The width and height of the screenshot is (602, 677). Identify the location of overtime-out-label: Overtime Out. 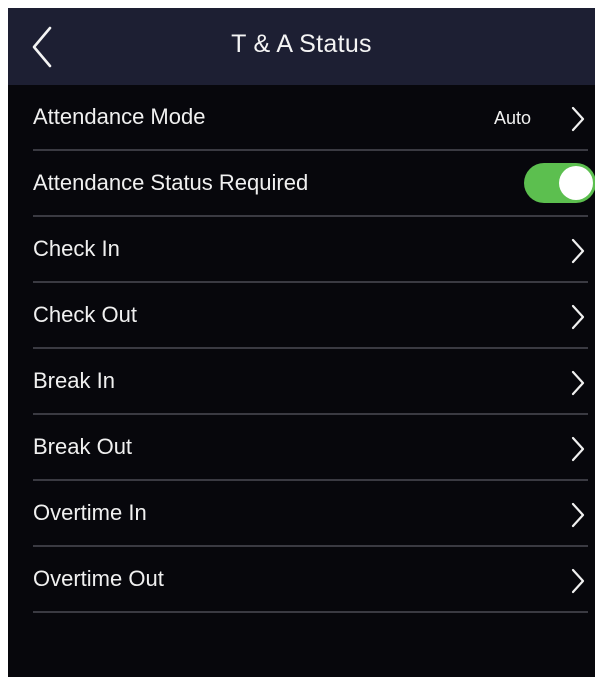
(98, 578).